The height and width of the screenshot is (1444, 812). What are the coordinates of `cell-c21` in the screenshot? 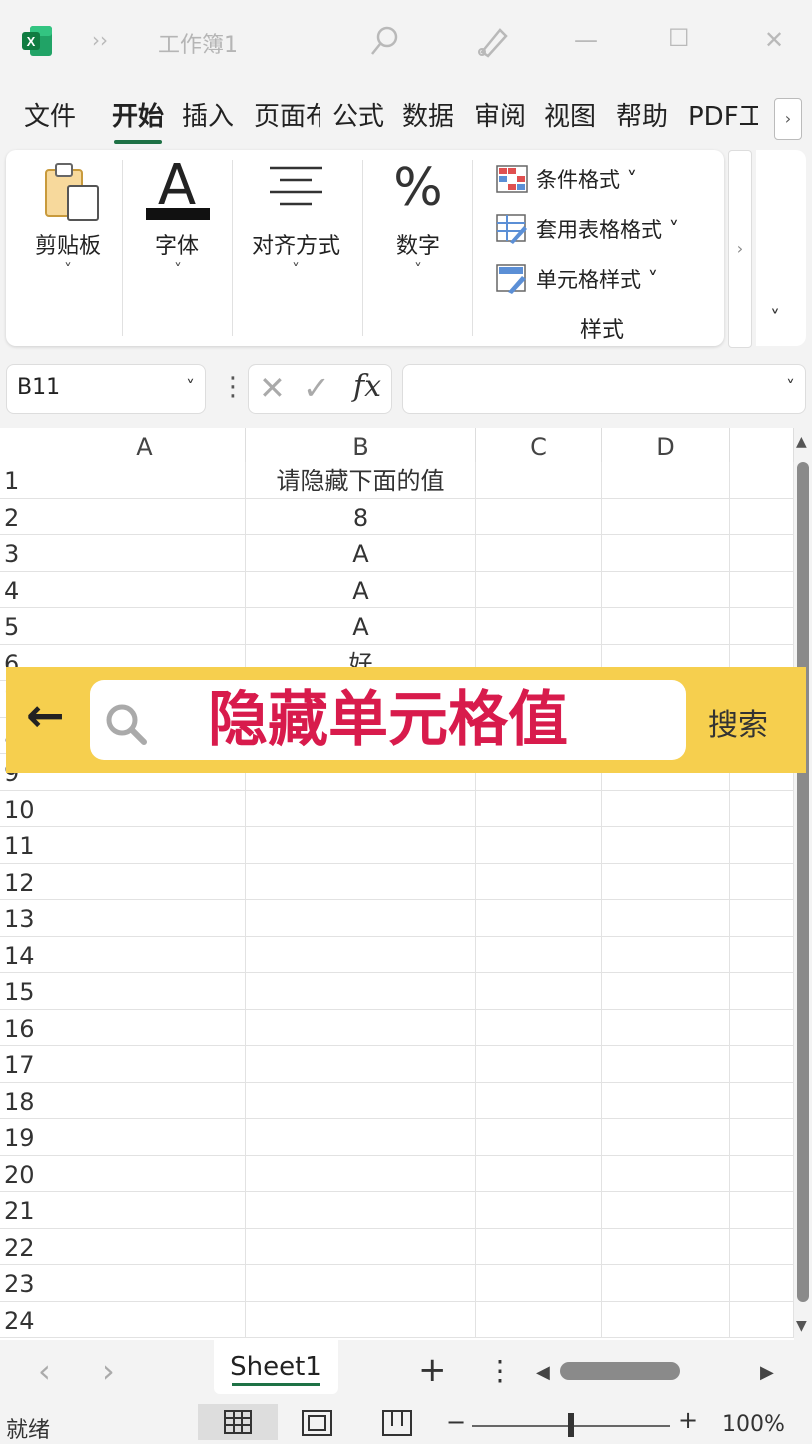 It's located at (539, 1210).